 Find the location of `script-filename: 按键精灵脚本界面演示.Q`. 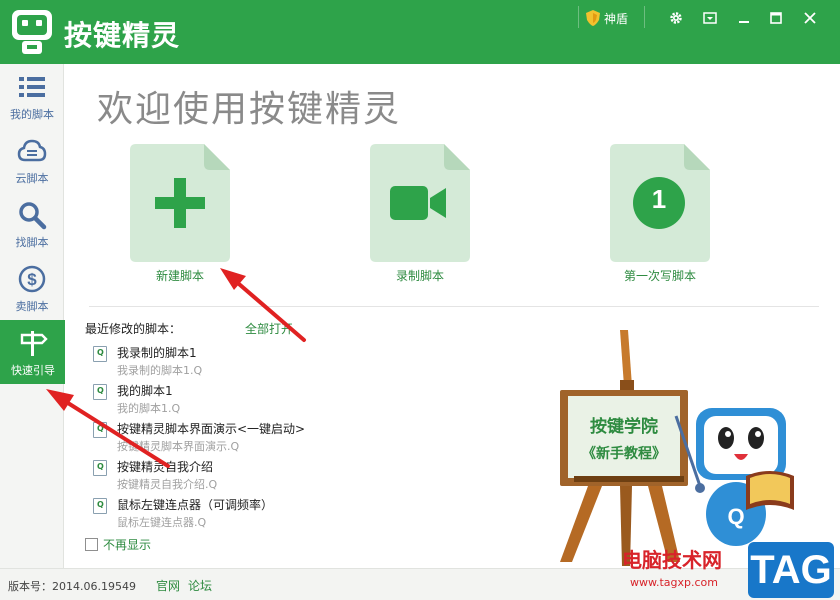

script-filename: 按键精灵脚本界面演示.Q is located at coordinates (178, 446).